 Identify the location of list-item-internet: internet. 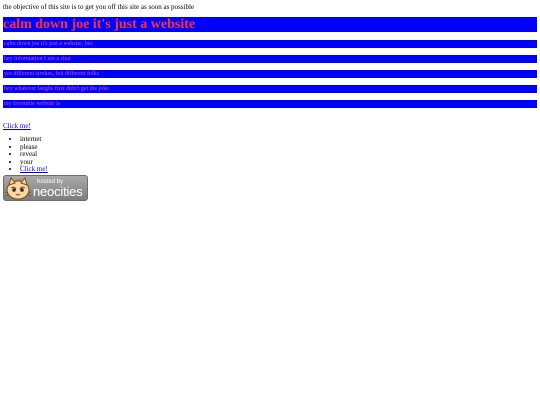
(278, 139).